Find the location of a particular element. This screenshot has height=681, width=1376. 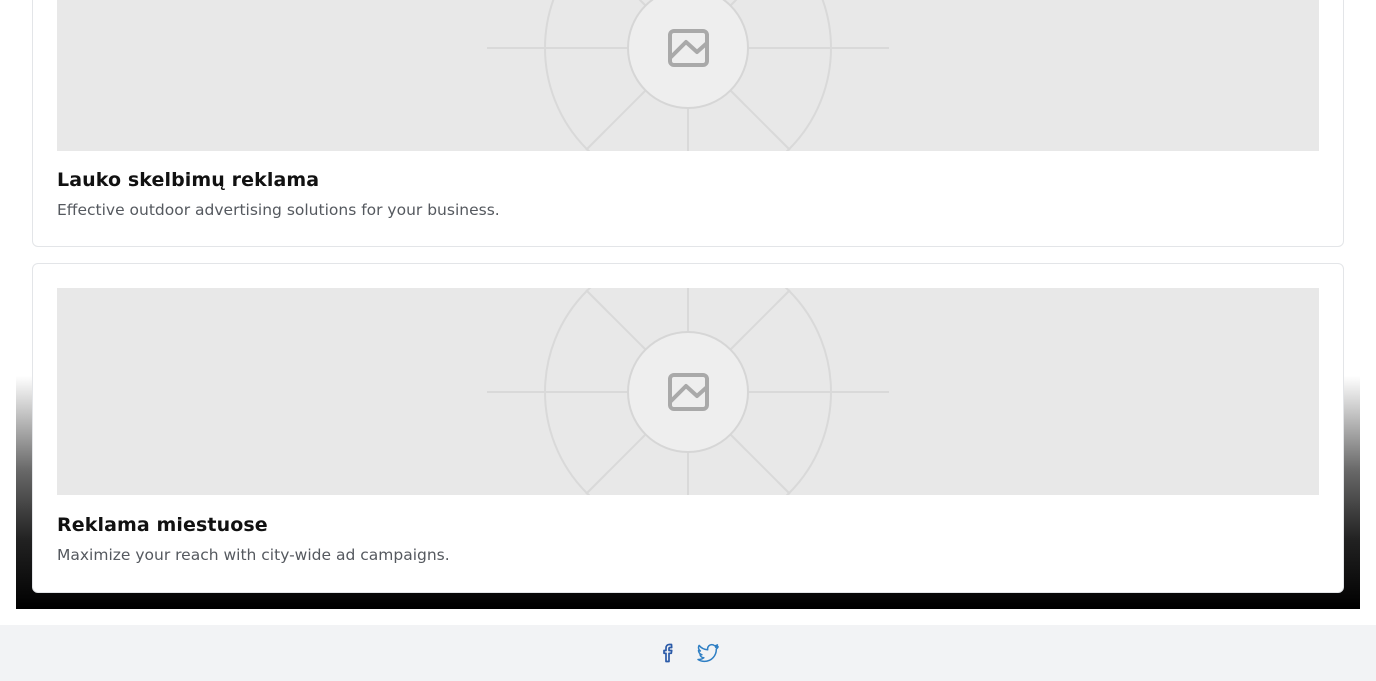

twitter-link is located at coordinates (708, 653).